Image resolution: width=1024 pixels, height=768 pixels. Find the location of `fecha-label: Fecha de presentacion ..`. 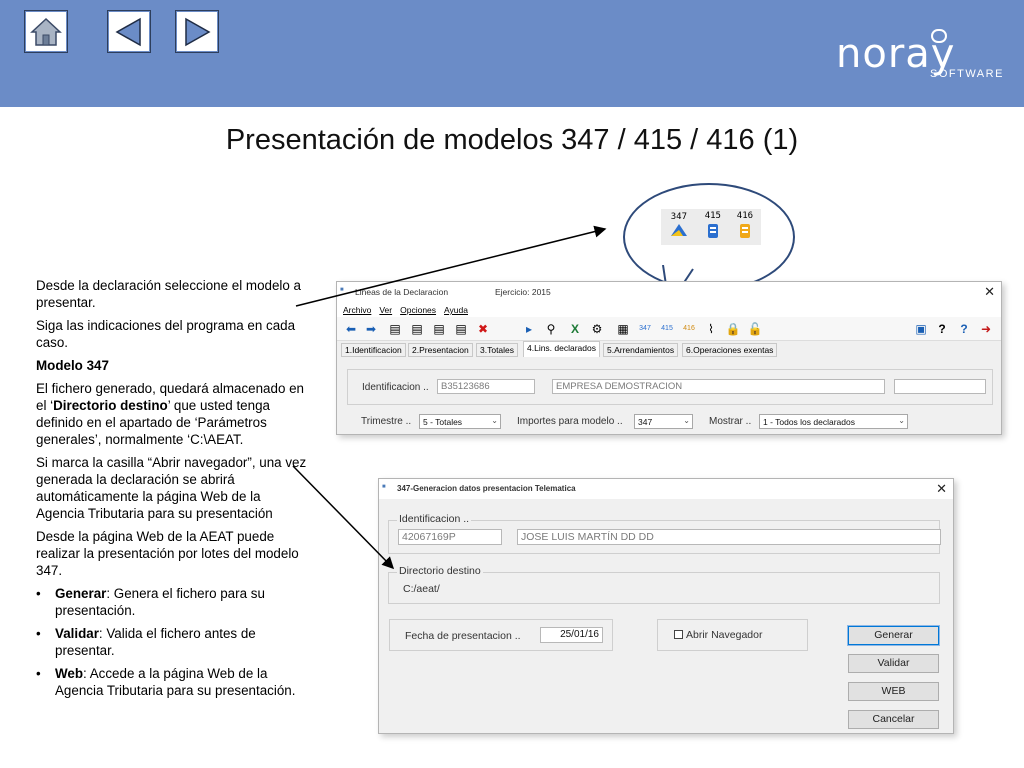

fecha-label: Fecha de presentacion .. is located at coordinates (463, 636).